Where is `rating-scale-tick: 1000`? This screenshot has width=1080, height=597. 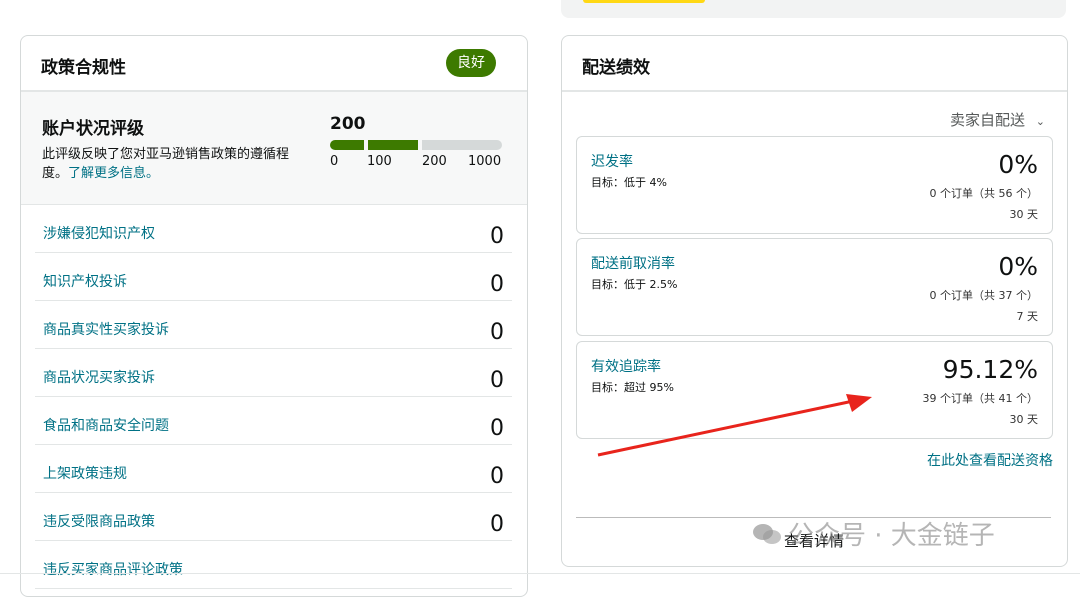 rating-scale-tick: 1000 is located at coordinates (485, 161).